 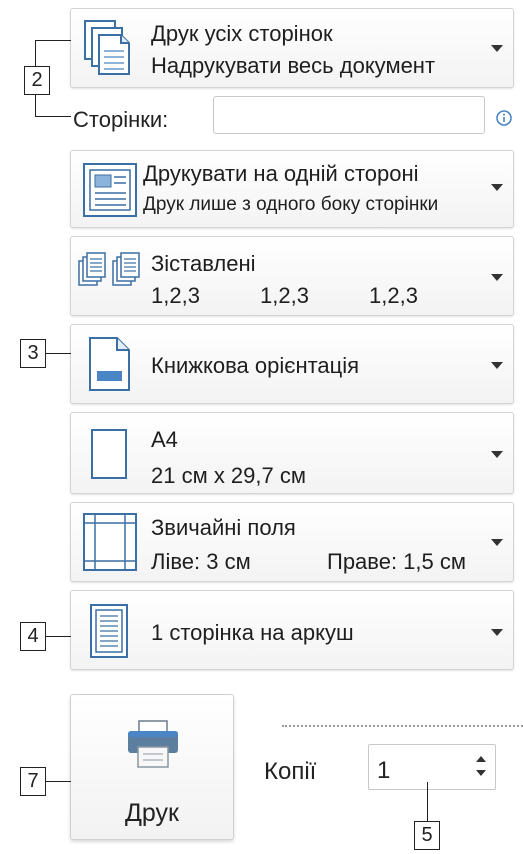 I want to click on margins-right: Праве: 1,5 см, so click(x=397, y=561).